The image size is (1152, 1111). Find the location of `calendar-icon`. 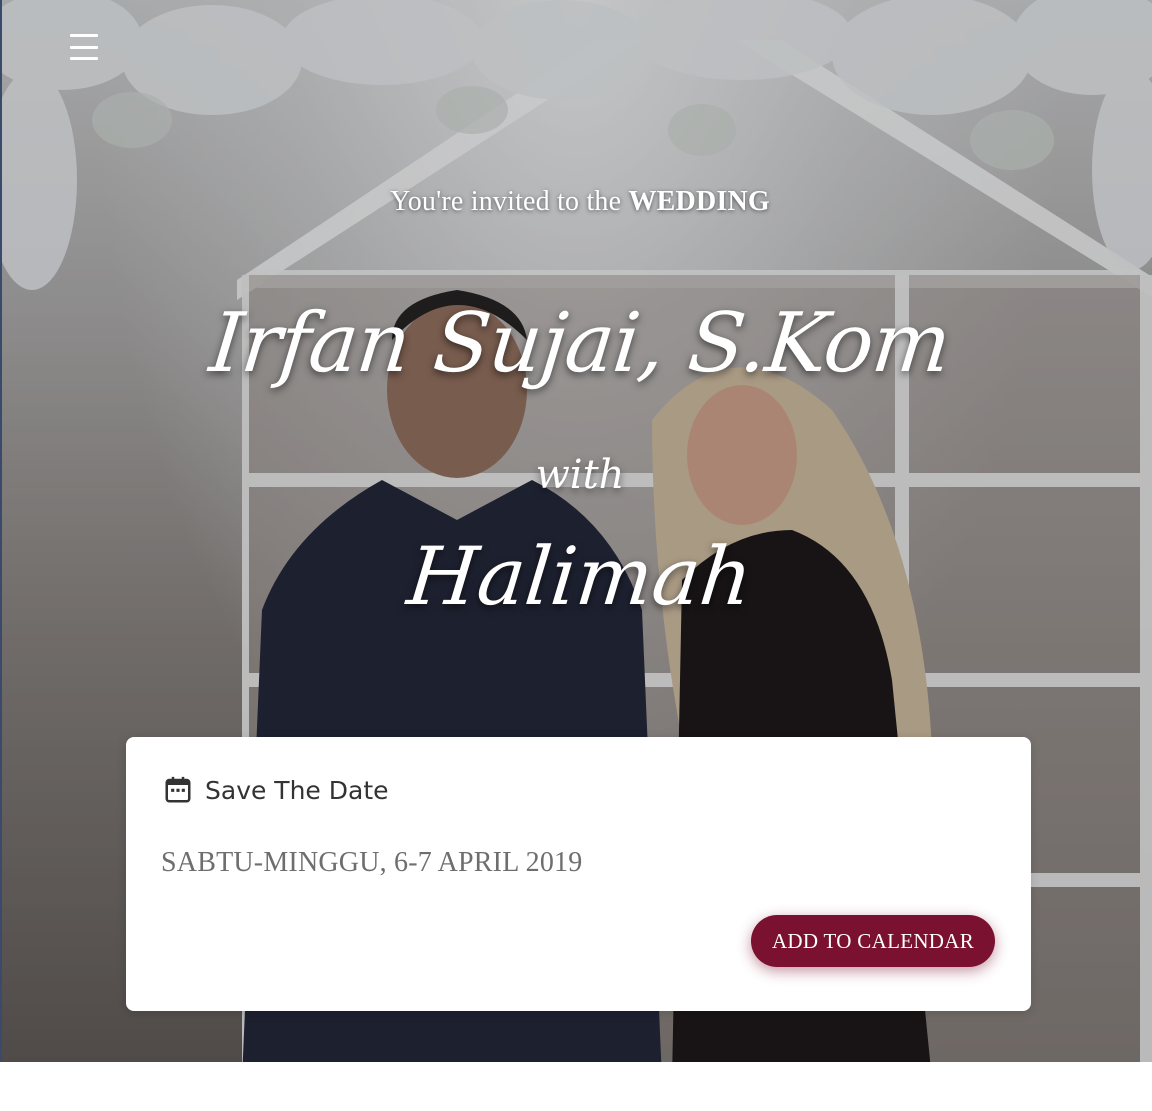

calendar-icon is located at coordinates (178, 789).